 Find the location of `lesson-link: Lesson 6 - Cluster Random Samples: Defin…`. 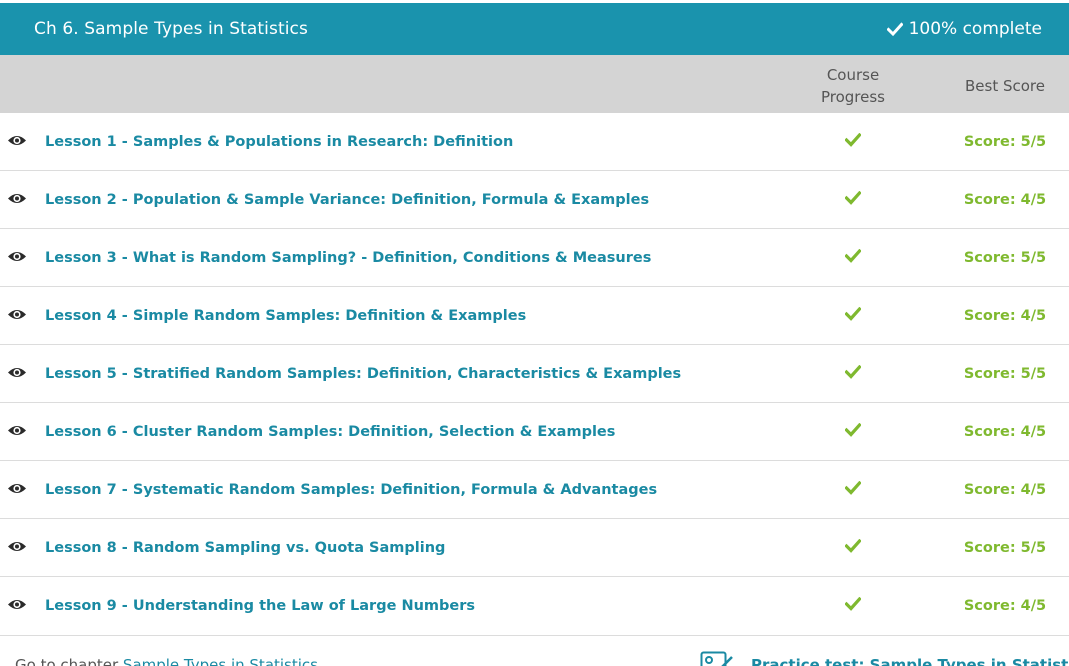

lesson-link: Lesson 6 - Cluster Random Samples: Defin… is located at coordinates (330, 432).